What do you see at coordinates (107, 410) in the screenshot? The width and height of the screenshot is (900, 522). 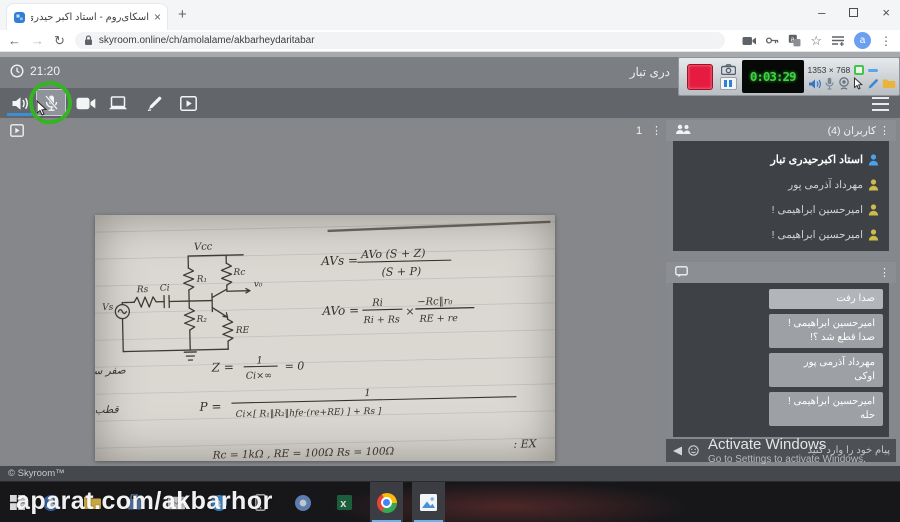 I see `svg-text: قطب سیستم` at bounding box center [107, 410].